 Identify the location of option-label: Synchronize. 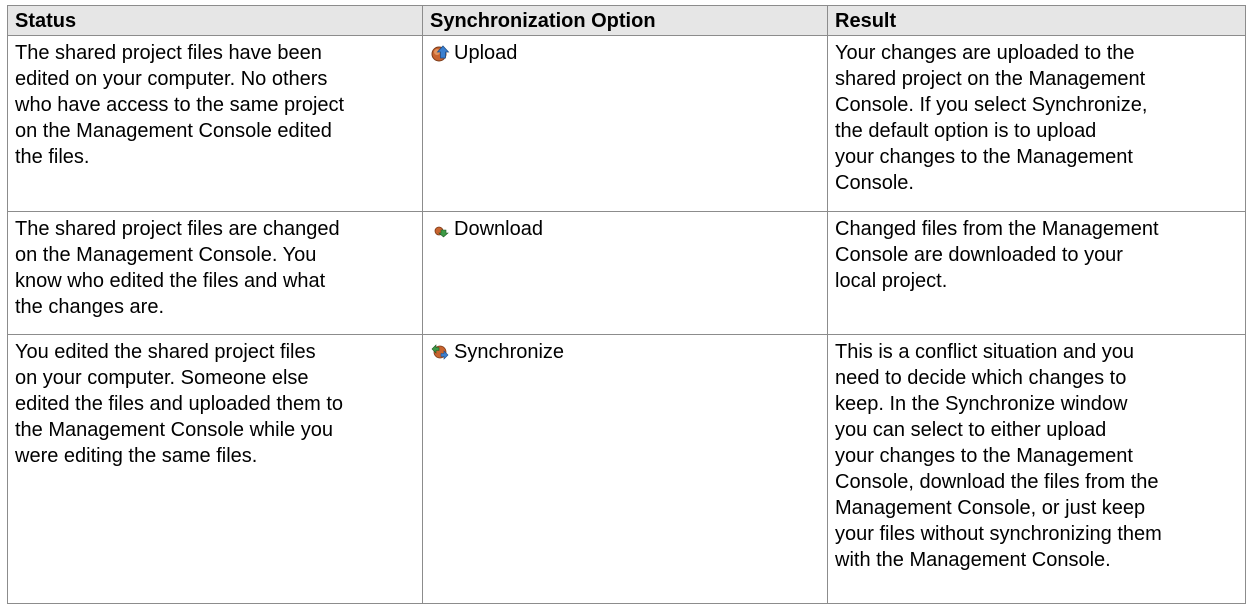
(509, 352).